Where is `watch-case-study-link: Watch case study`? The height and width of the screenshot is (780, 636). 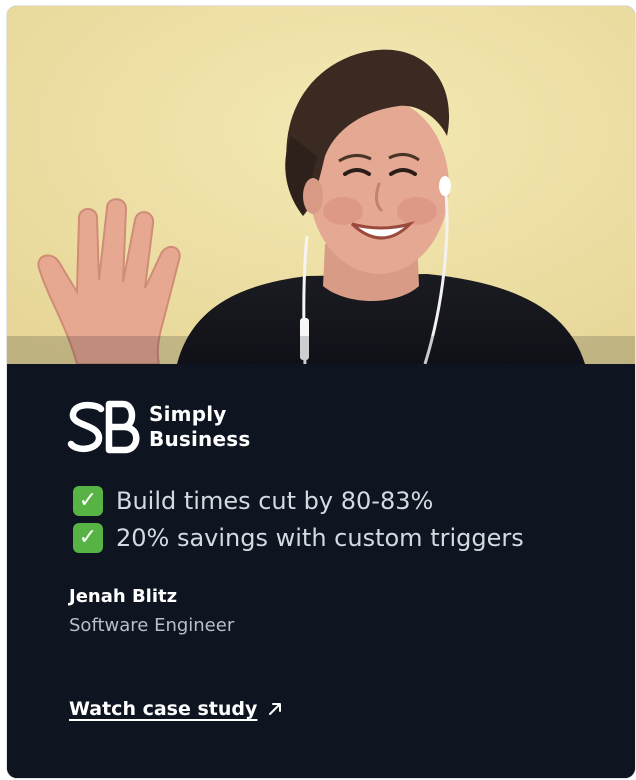 watch-case-study-link: Watch case study is located at coordinates (176, 709).